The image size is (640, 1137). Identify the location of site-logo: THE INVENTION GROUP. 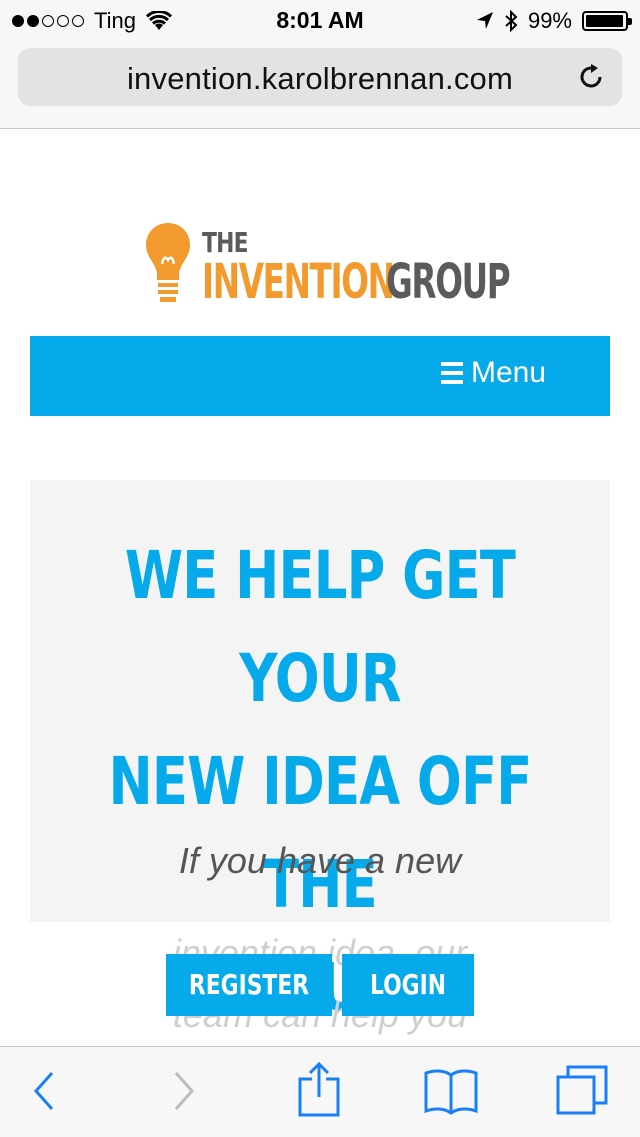
(326, 265).